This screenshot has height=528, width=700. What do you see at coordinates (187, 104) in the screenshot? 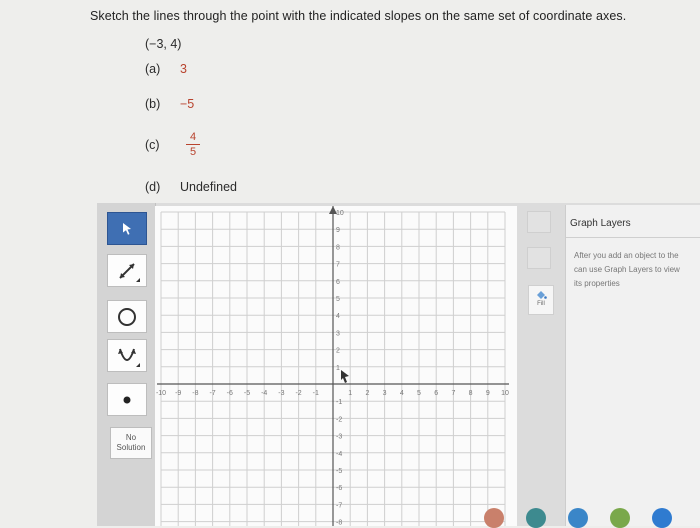
I see `part-b-slope: −5` at bounding box center [187, 104].